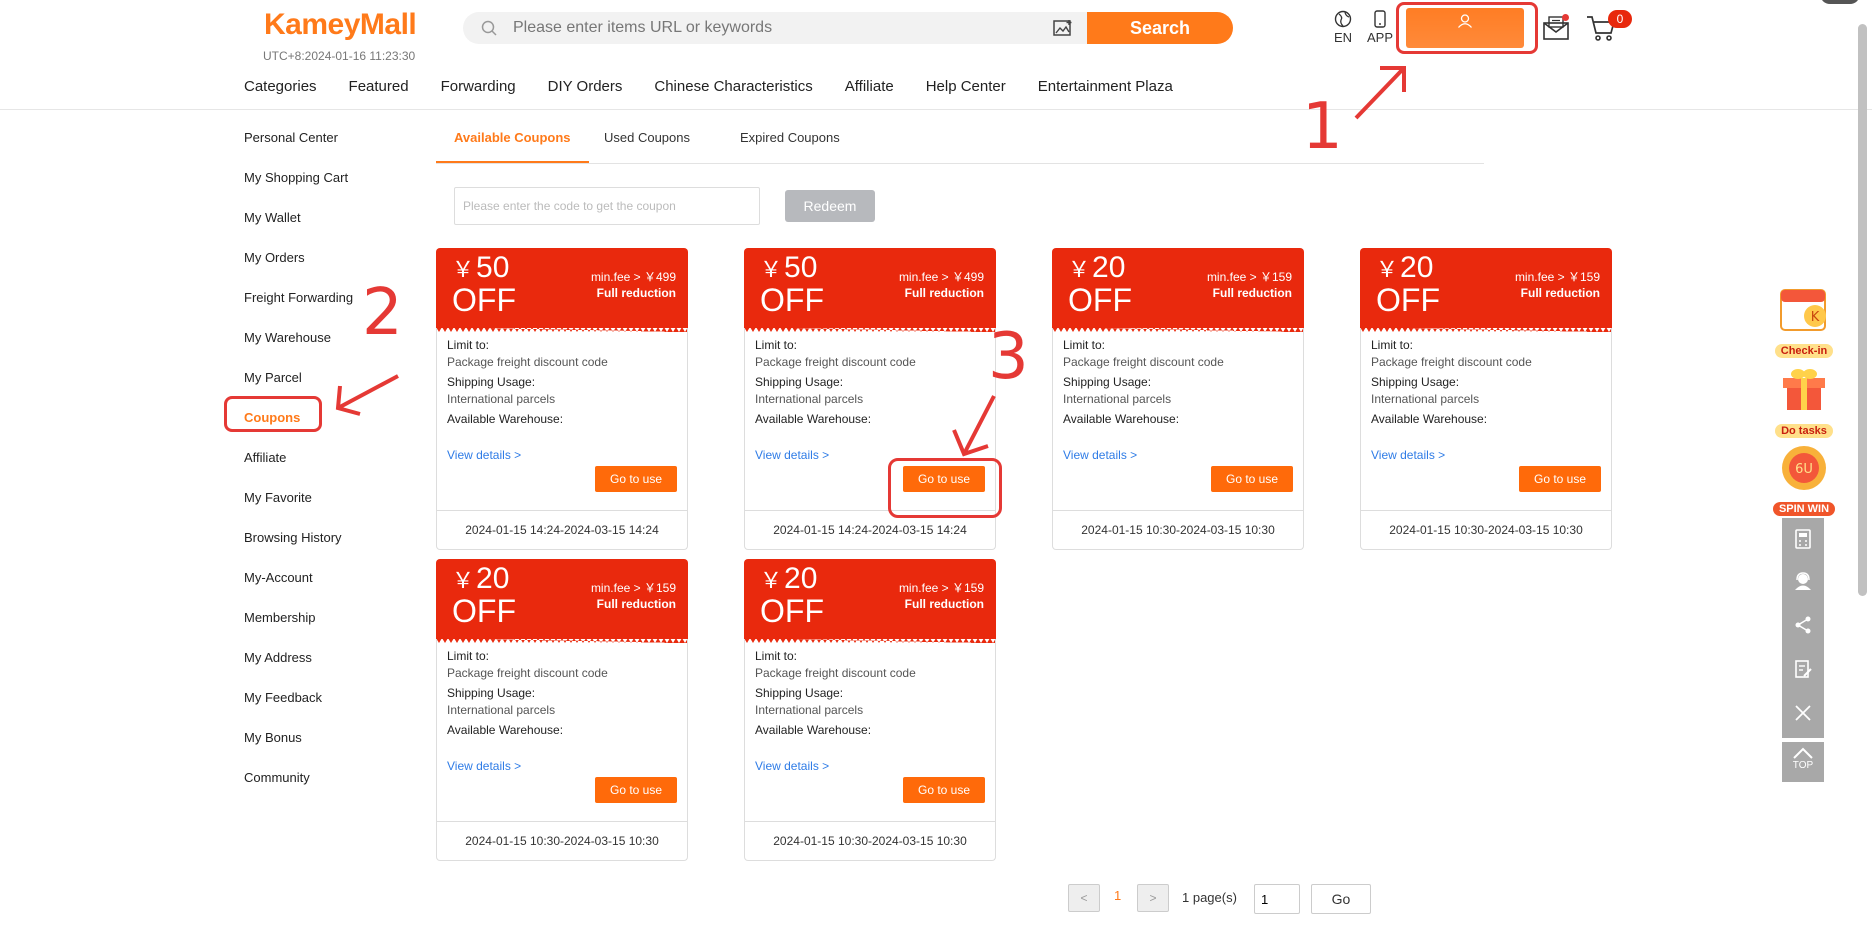 The image size is (1872, 932). What do you see at coordinates (788, 269) in the screenshot?
I see `coupon-amount: ￥50` at bounding box center [788, 269].